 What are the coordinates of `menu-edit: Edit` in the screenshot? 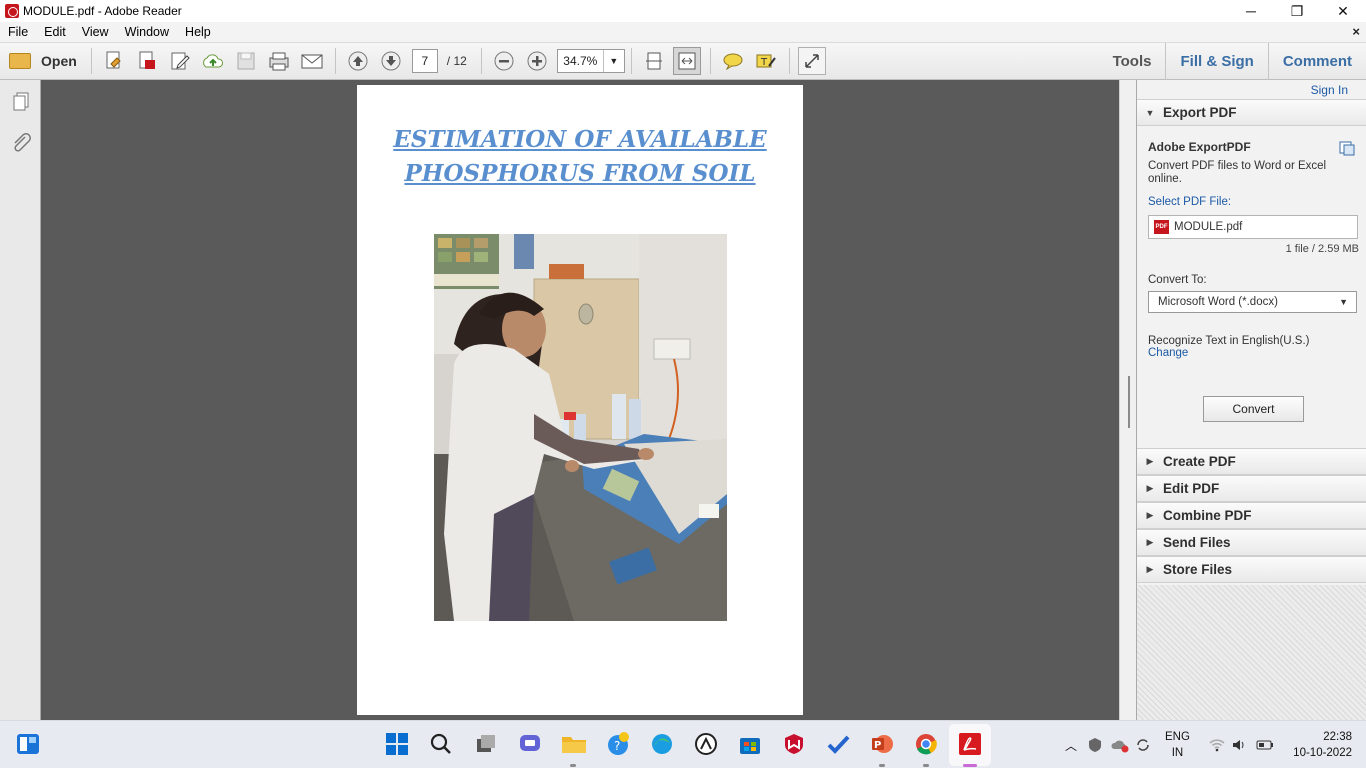 It's located at (55, 32).